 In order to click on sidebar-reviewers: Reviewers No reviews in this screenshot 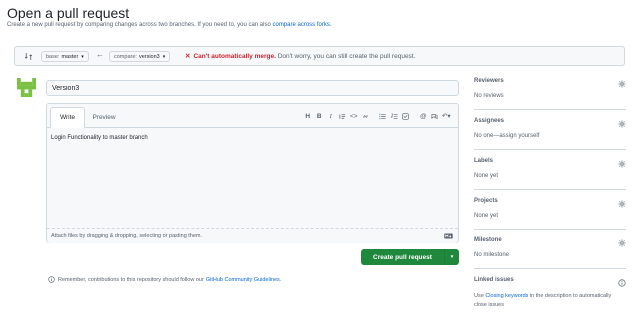, I will do `click(550, 94)`.